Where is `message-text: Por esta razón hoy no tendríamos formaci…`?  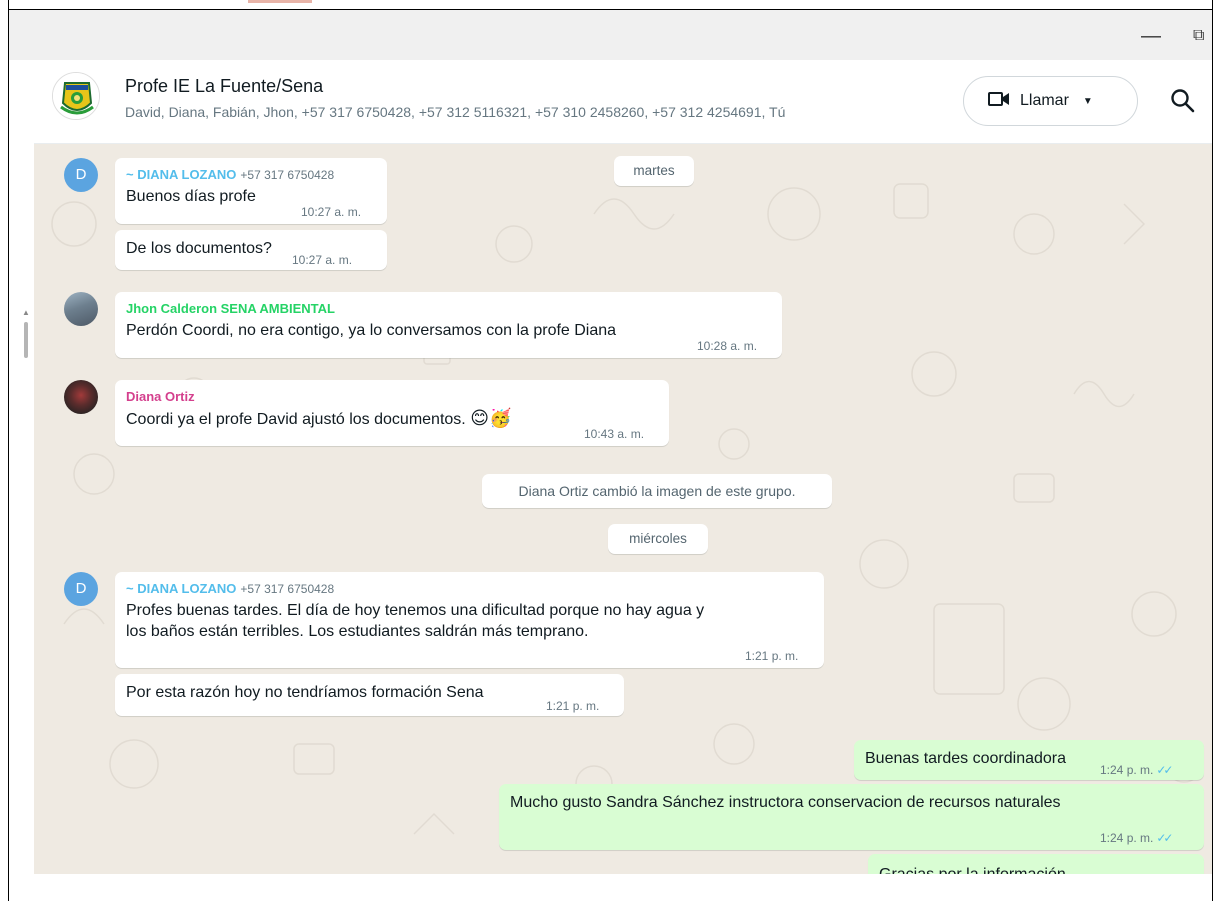 message-text: Por esta razón hoy no tendríamos formaci… is located at coordinates (305, 692).